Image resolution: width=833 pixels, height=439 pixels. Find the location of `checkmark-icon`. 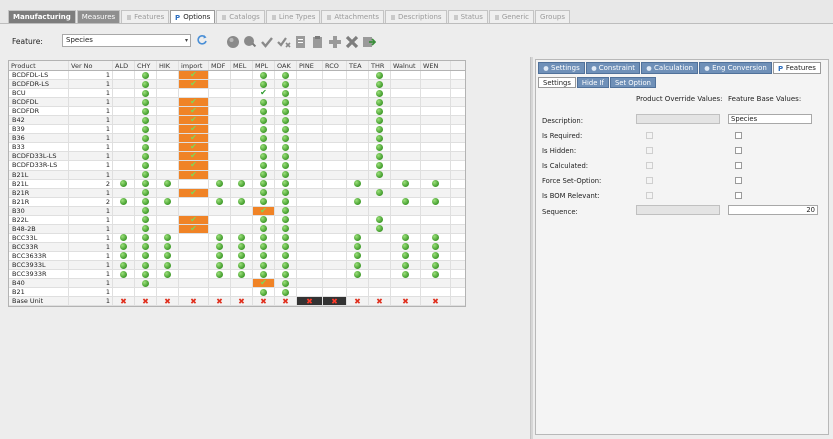

checkmark-icon is located at coordinates (267, 42).